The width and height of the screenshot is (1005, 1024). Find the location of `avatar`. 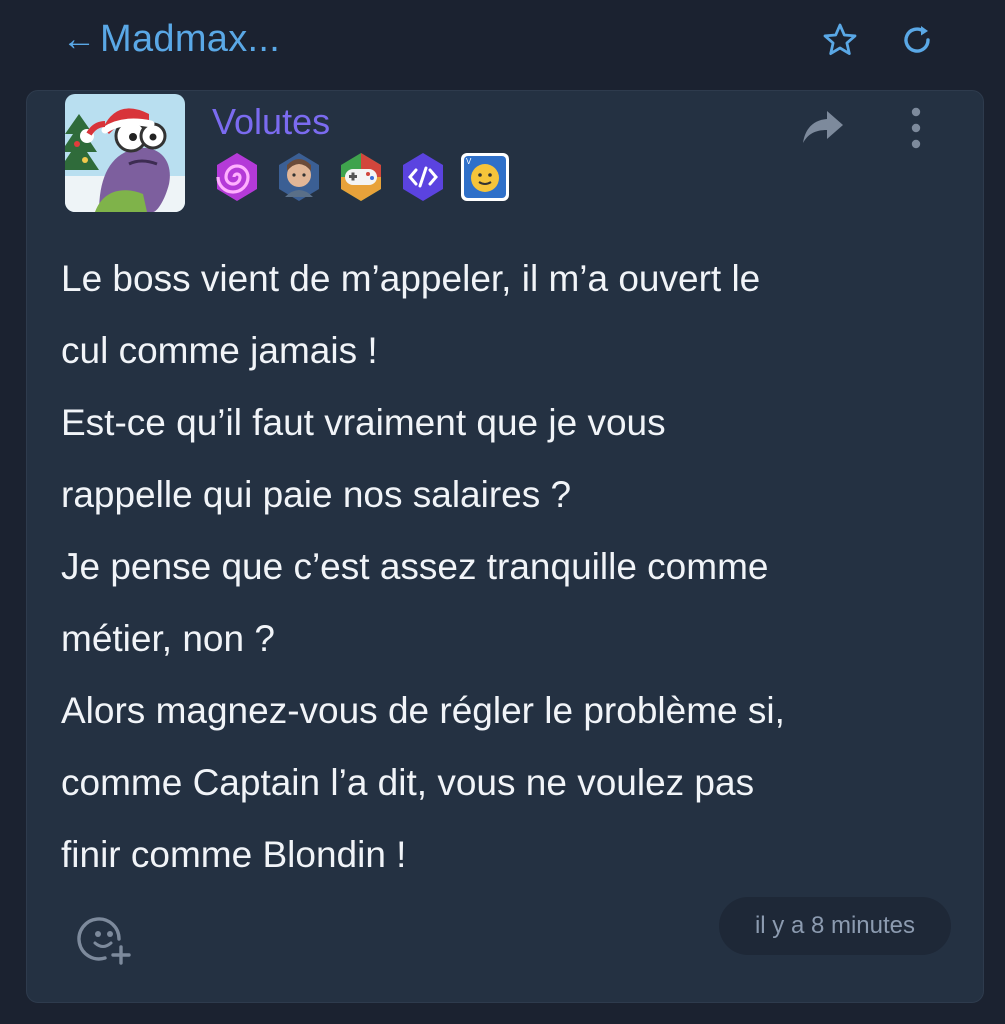

avatar is located at coordinates (125, 153).